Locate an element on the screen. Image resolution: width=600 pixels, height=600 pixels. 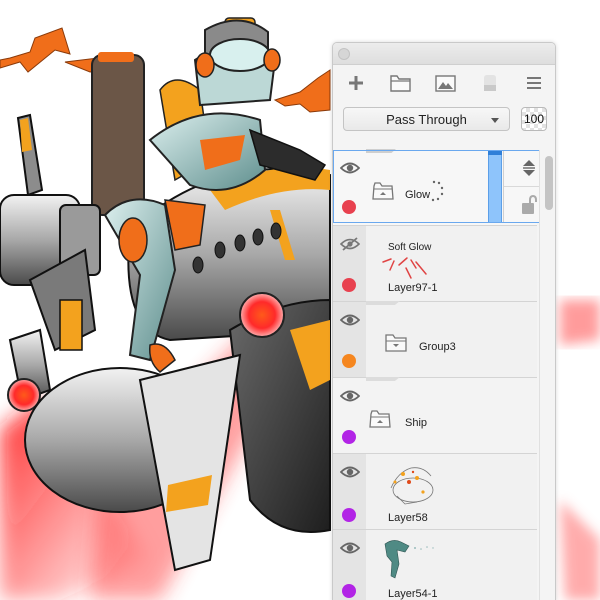
layer-row-layer54-1: Layer54-1 is located at coordinates (435, 565).